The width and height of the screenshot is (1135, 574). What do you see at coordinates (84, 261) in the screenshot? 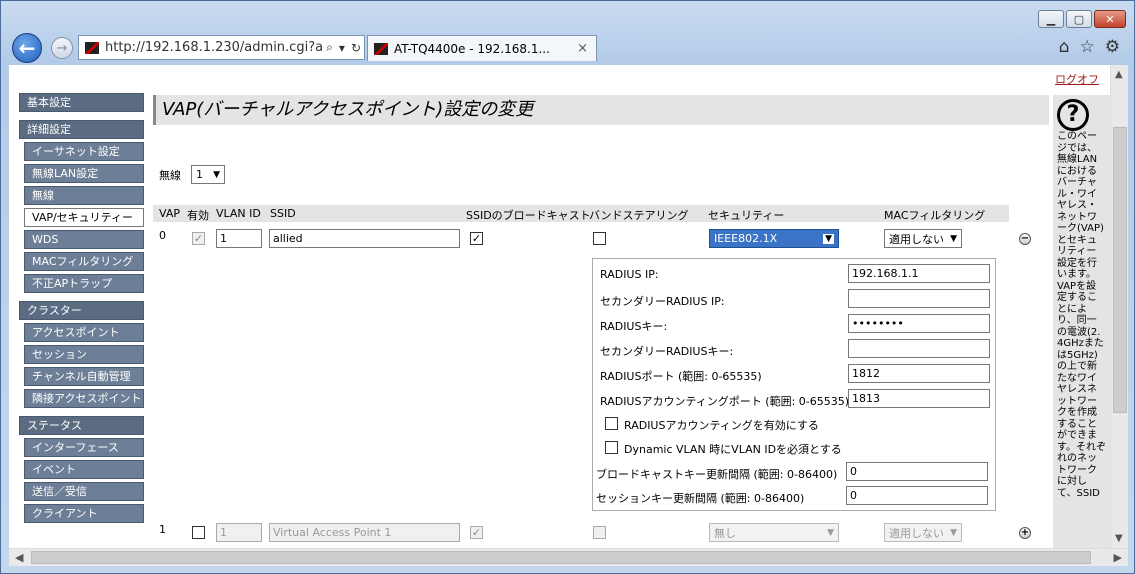
I see `sidebar-item: MACフィルタリング` at bounding box center [84, 261].